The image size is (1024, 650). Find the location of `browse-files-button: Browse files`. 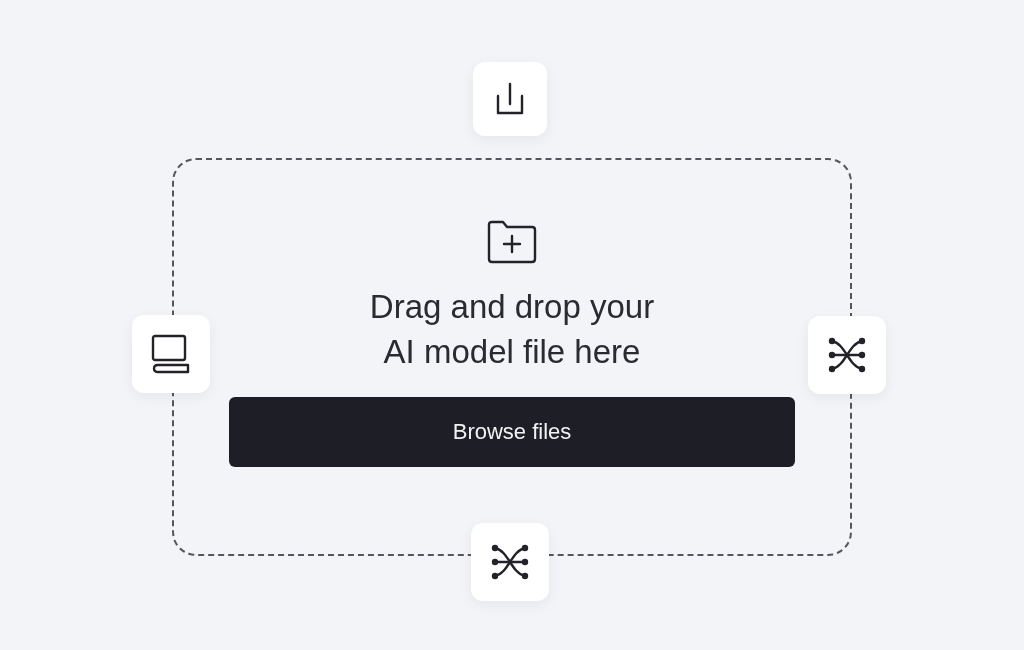

browse-files-button: Browse files is located at coordinates (512, 432).